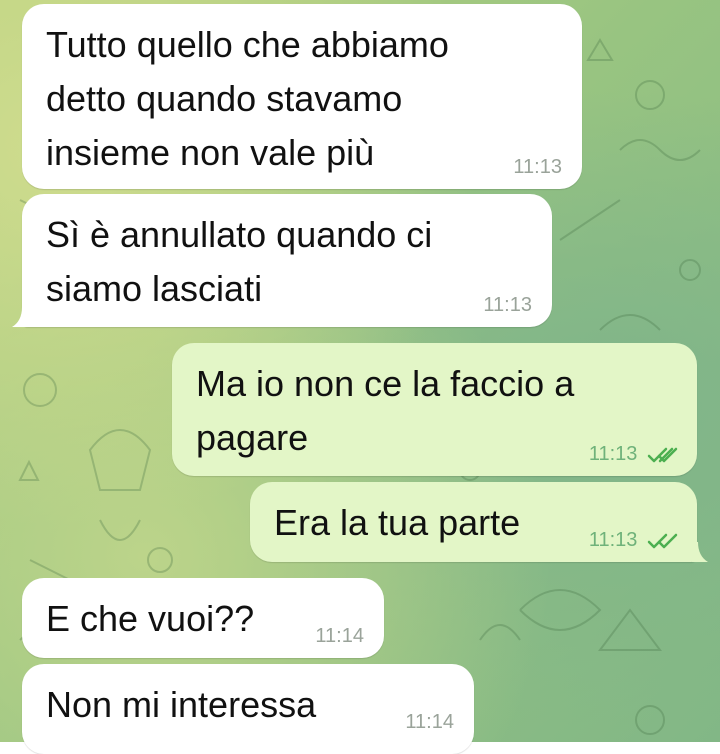 This screenshot has height=754, width=720. I want to click on message-text: Ma io non ce la faccio a pagare, so click(385, 411).